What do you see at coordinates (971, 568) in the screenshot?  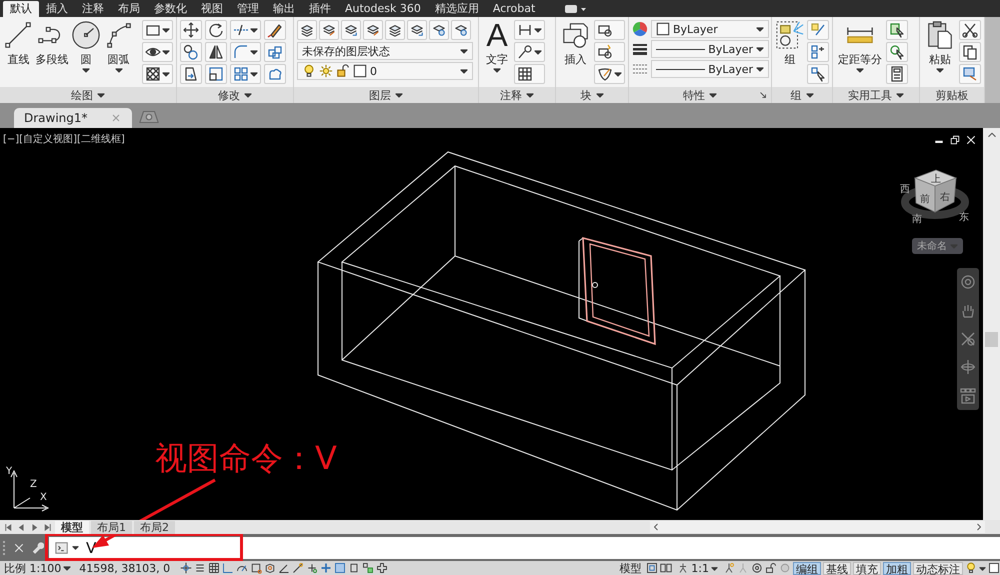 I see `bulb-icon` at bounding box center [971, 568].